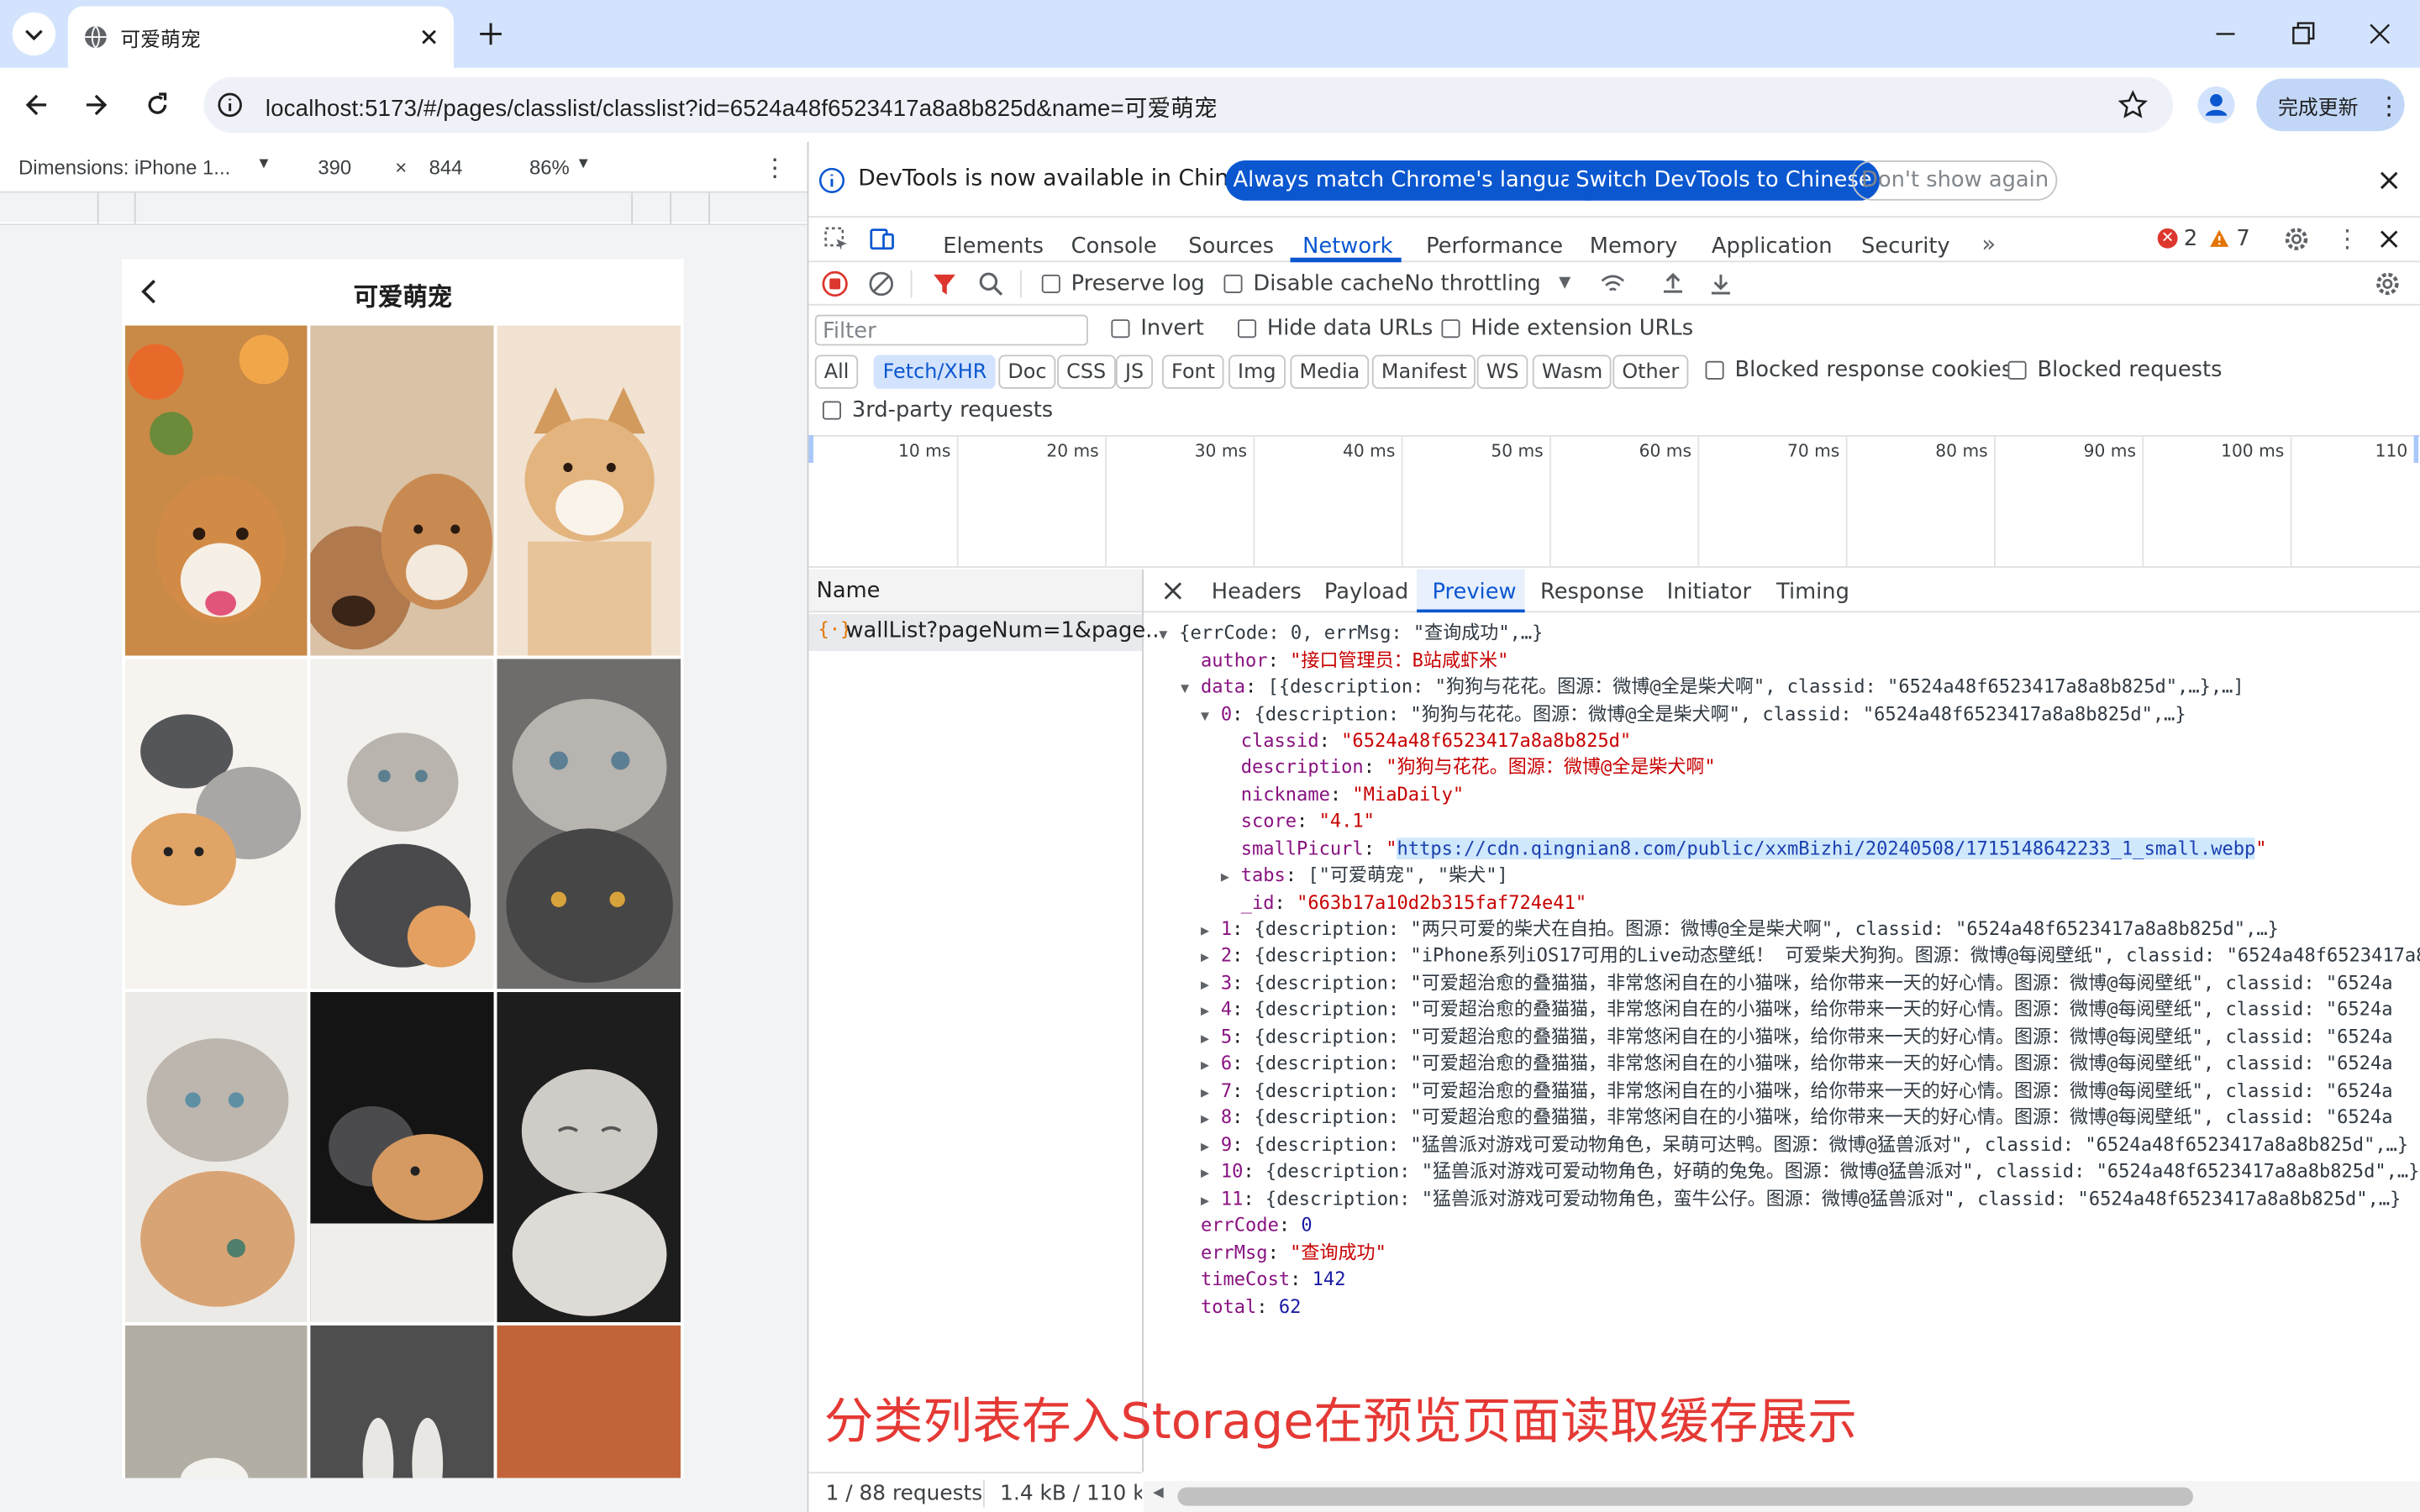 This screenshot has width=2420, height=1512. I want to click on search-icon, so click(991, 283).